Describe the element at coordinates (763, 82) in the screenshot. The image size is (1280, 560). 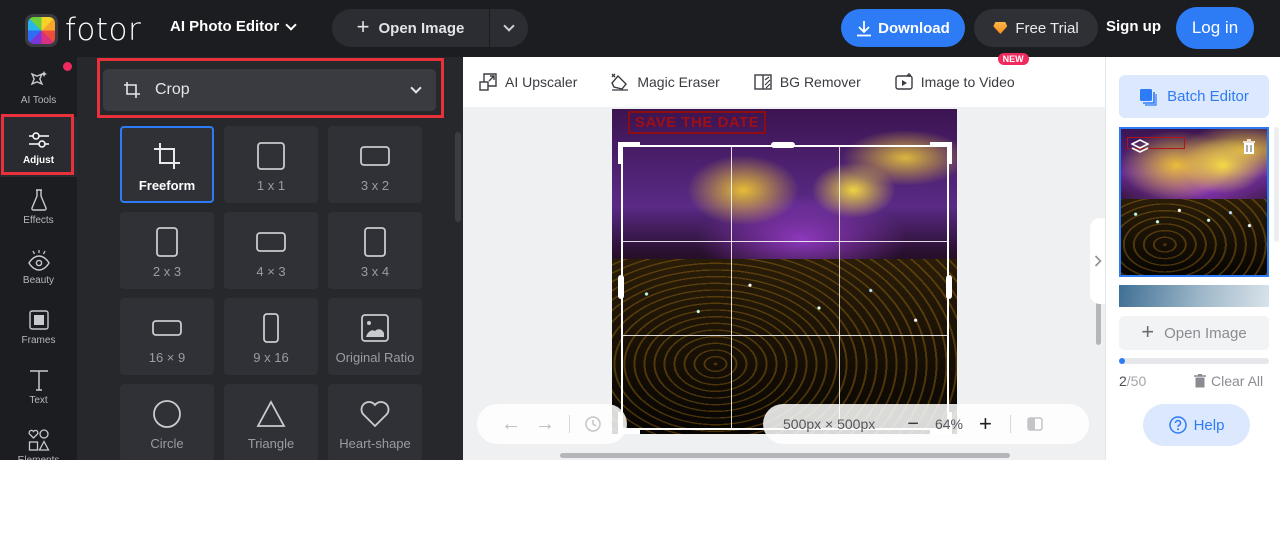
I see `bg-remover-icon` at that location.